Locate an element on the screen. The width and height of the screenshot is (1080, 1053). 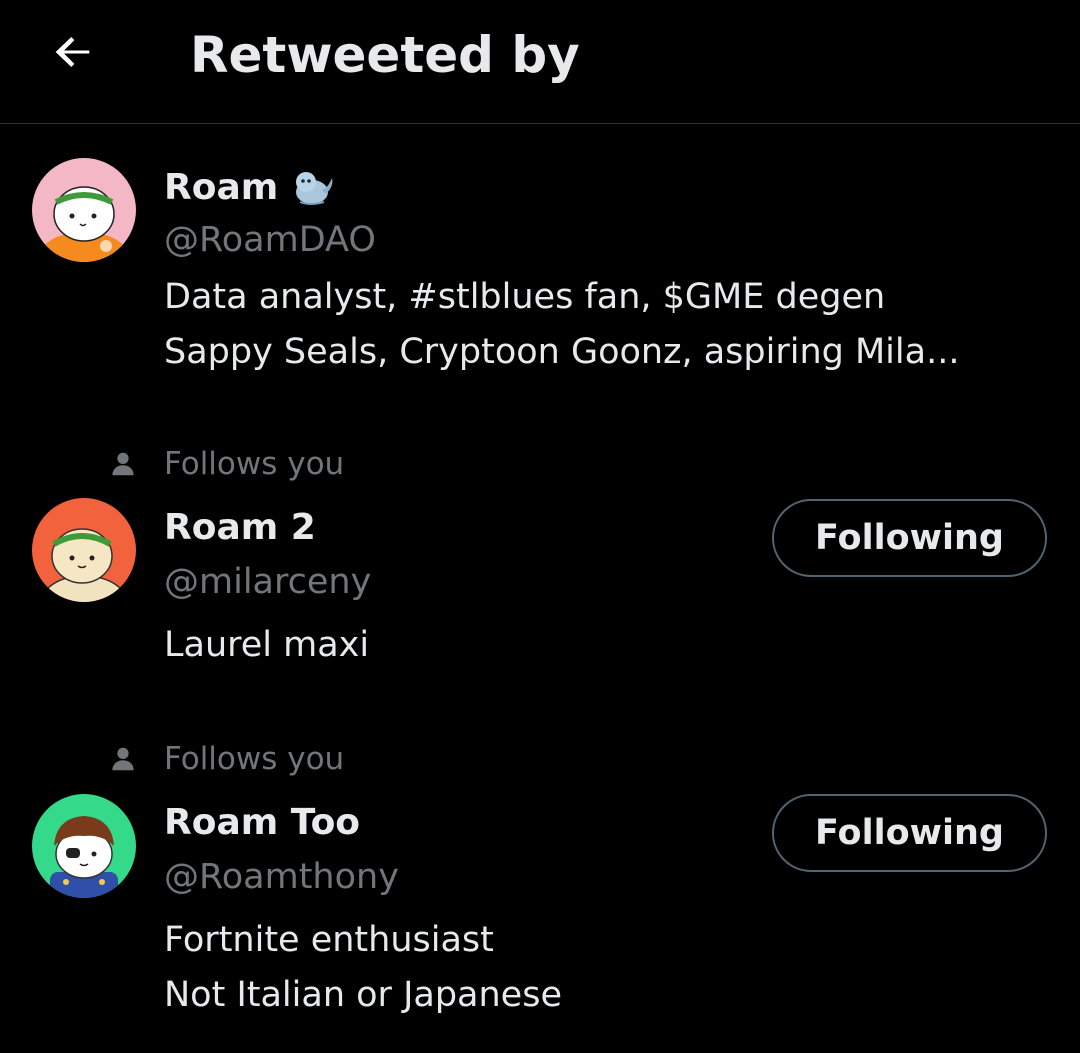
bio-line: Not Italian or Japanese is located at coordinates (363, 995).